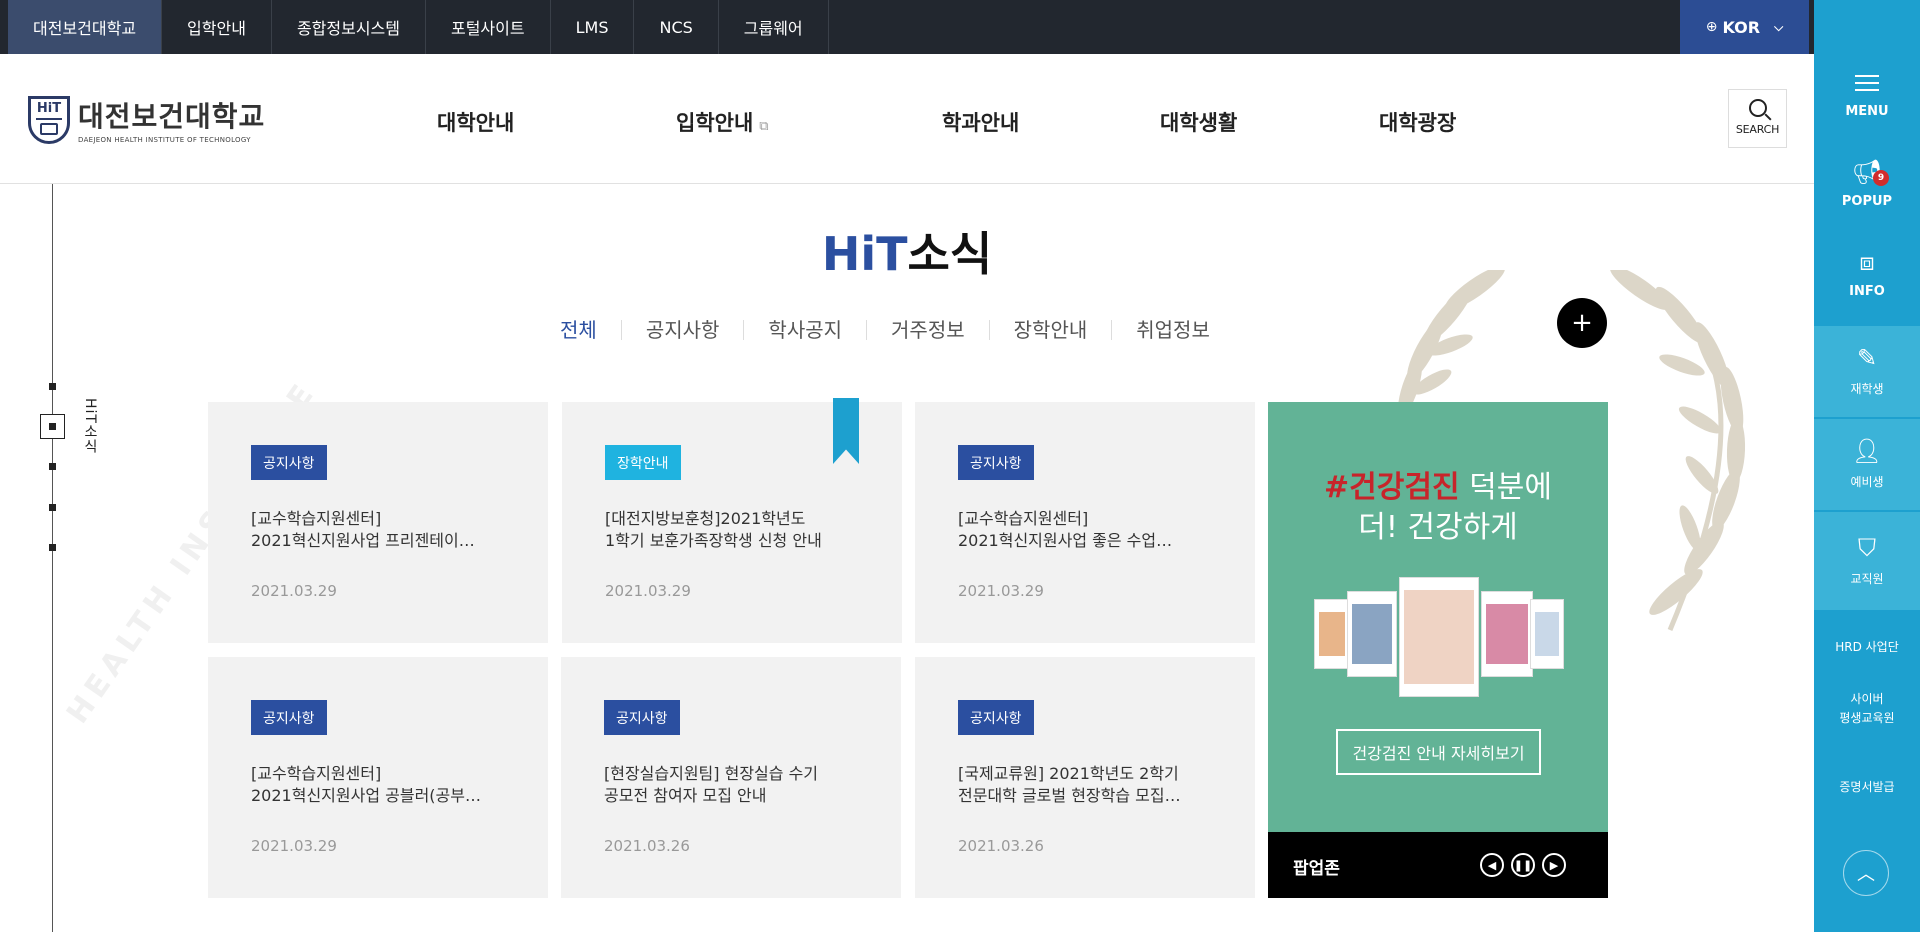 The height and width of the screenshot is (932, 1920). Describe the element at coordinates (1867, 547) in the screenshot. I see `tie-icon: ⛉` at that location.